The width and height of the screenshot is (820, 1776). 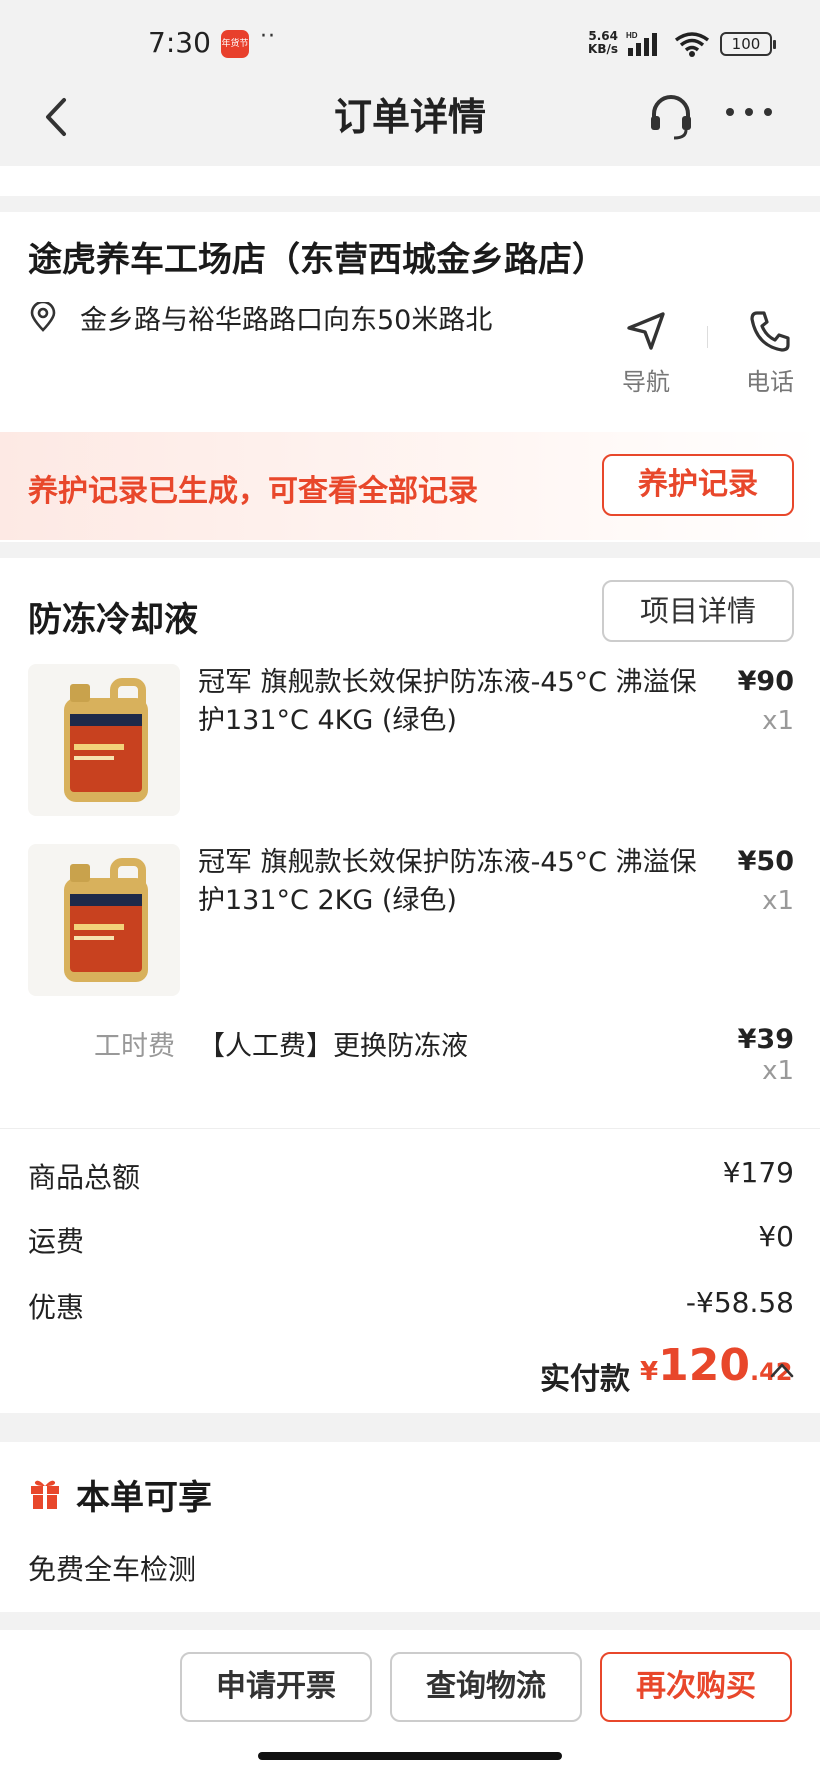 I want to click on more-icon, so click(x=749, y=112).